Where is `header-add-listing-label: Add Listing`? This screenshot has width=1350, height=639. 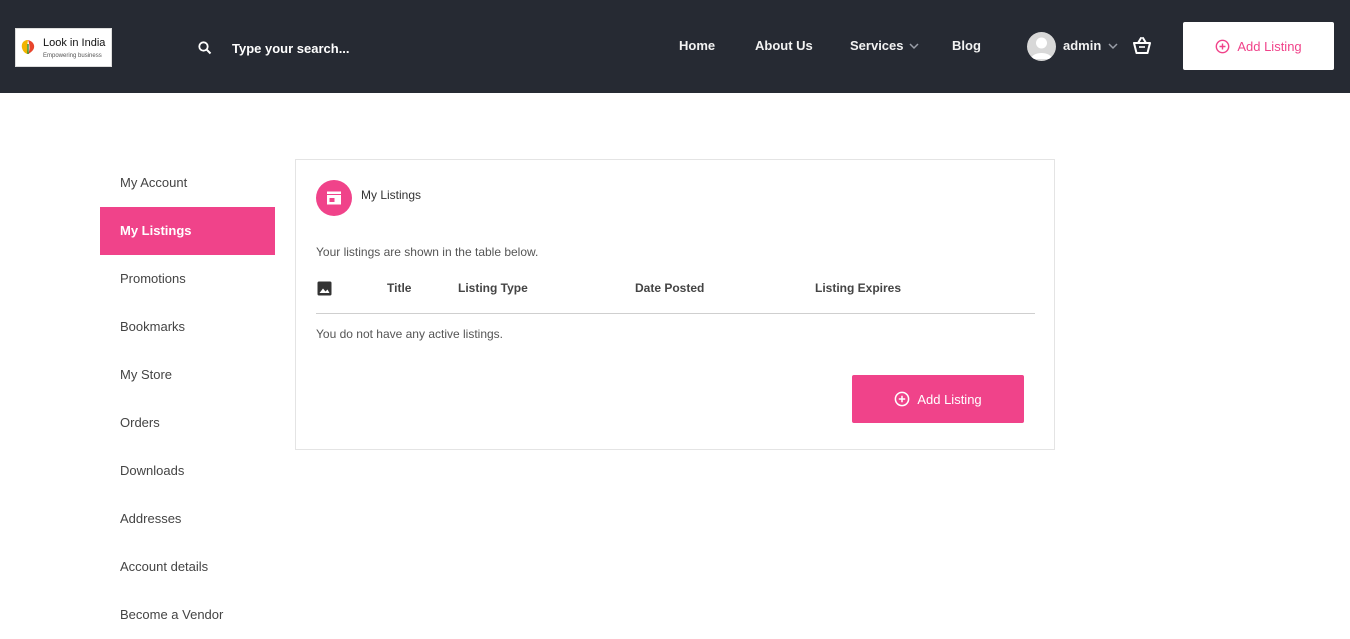 header-add-listing-label: Add Listing is located at coordinates (1269, 46).